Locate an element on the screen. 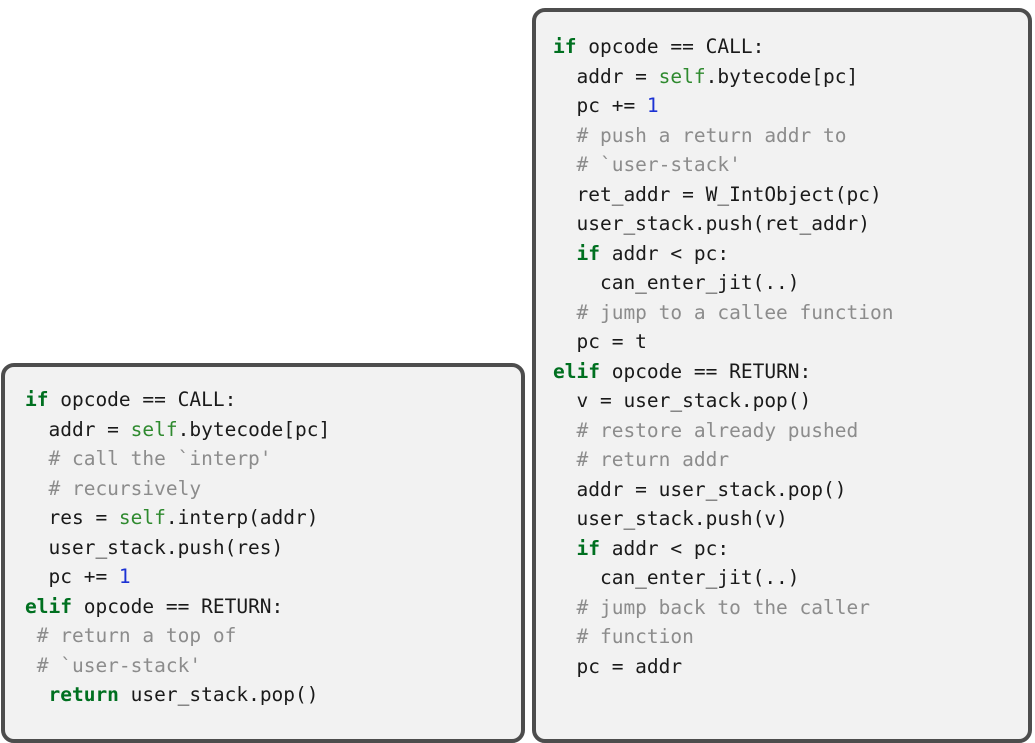  code-token-text: pc = t is located at coordinates (600, 341).